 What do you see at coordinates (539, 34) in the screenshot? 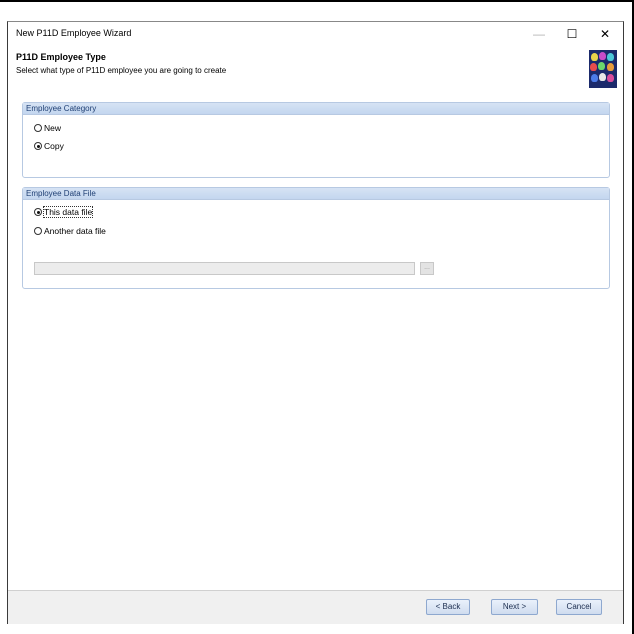
I see `minimize-button: —` at bounding box center [539, 34].